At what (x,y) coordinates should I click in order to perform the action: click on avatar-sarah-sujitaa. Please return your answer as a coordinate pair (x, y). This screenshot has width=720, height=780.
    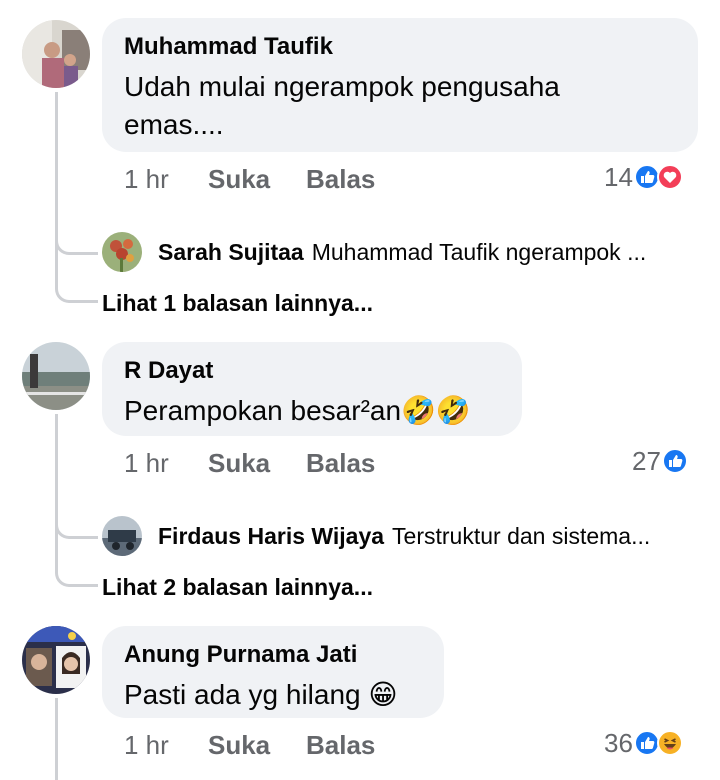
    Looking at the image, I should click on (122, 252).